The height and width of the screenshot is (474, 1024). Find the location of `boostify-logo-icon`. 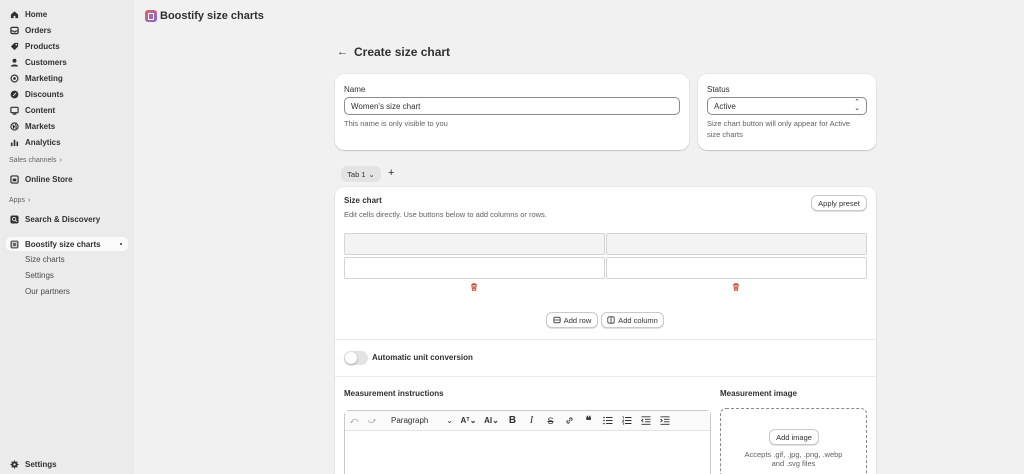

boostify-logo-icon is located at coordinates (151, 16).